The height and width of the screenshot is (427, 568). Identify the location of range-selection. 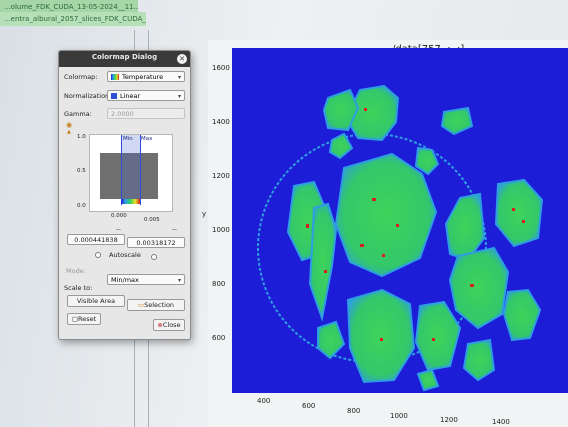
(130, 167).